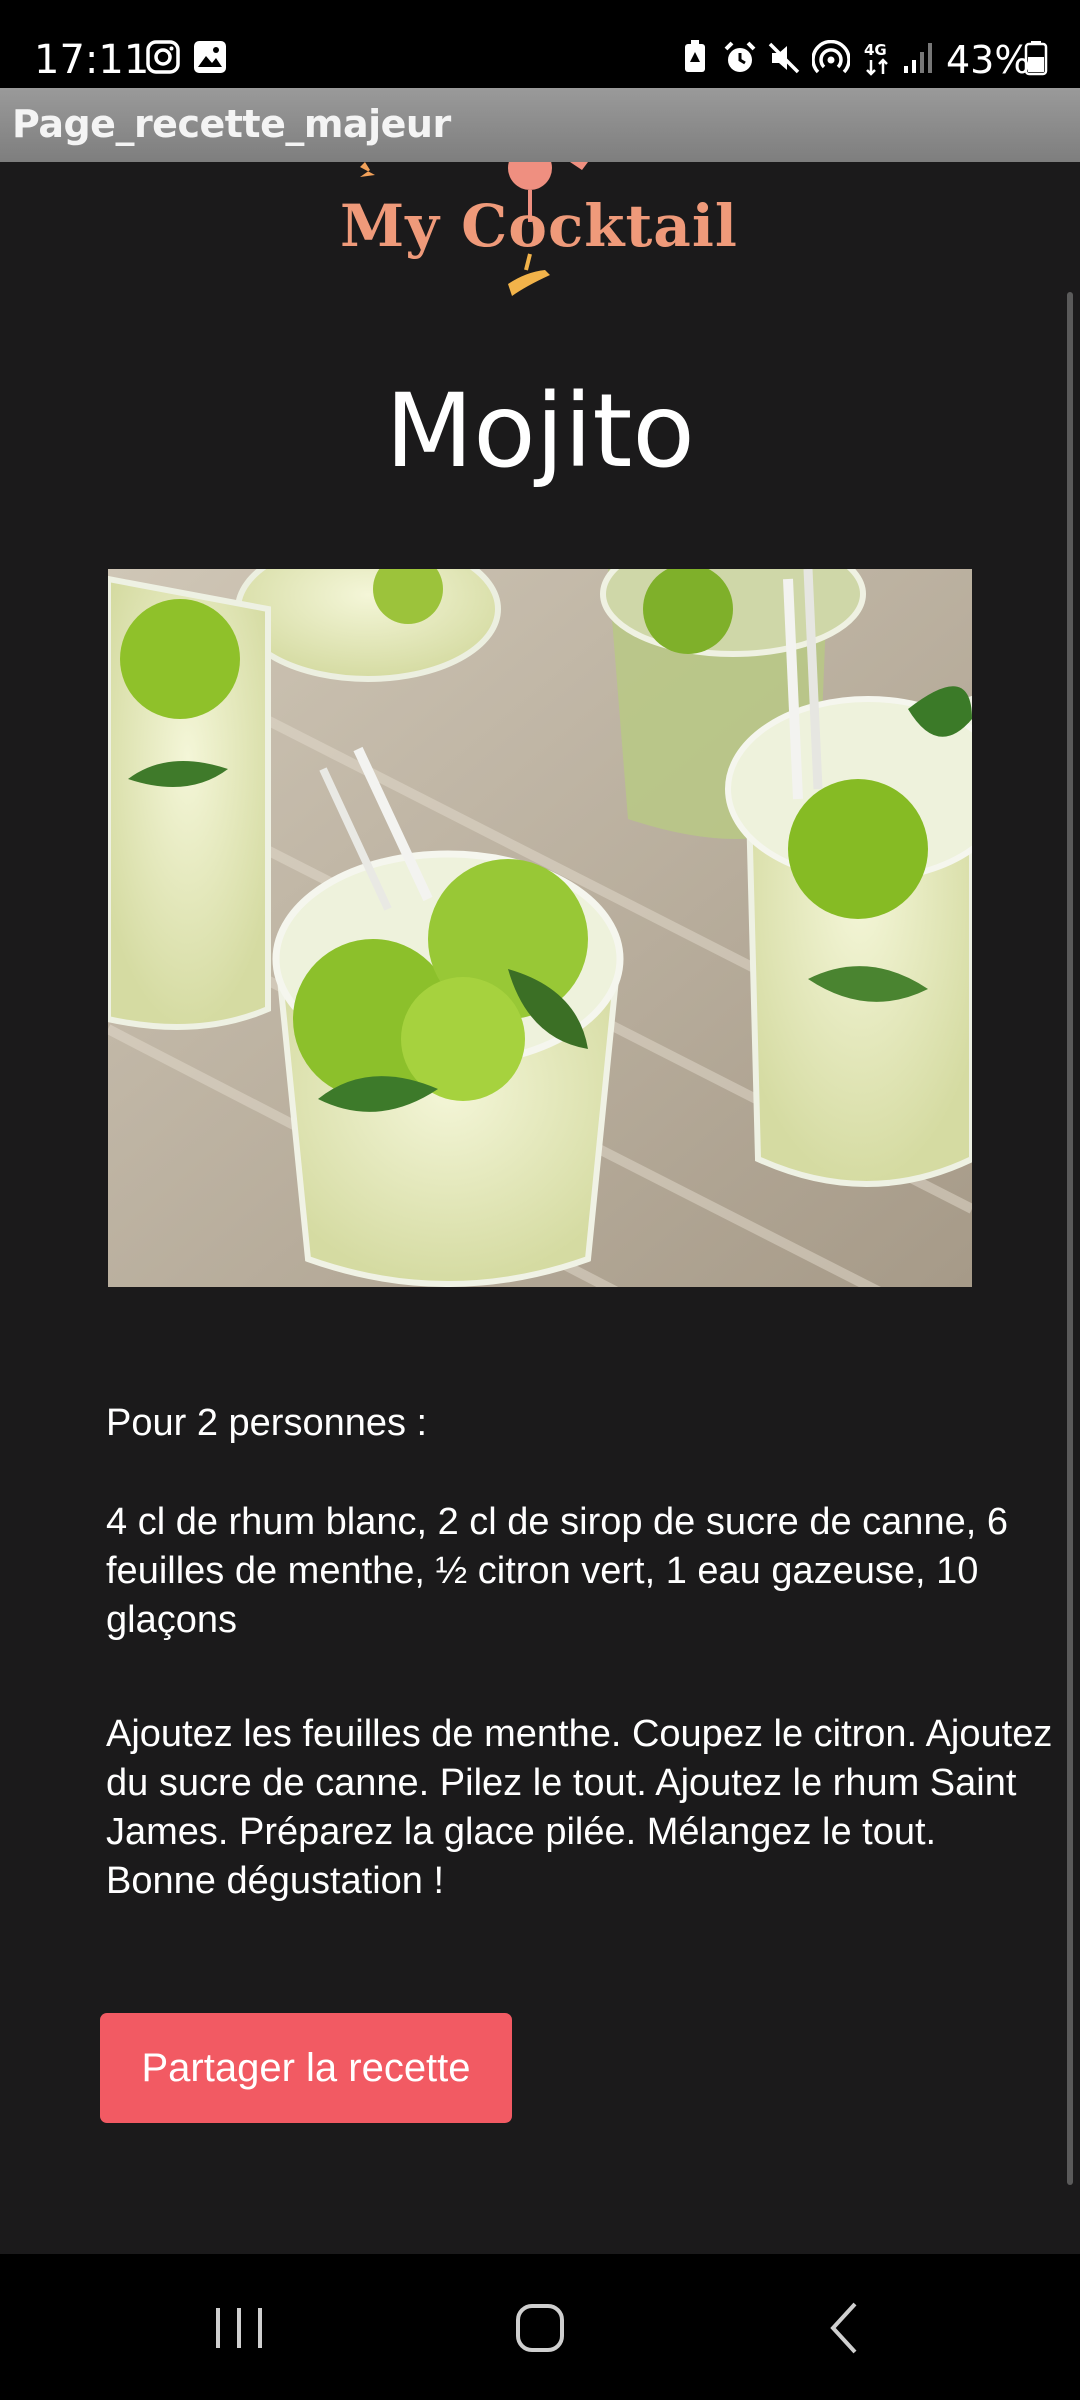 This screenshot has height=2400, width=1080. What do you see at coordinates (92, 60) in the screenshot?
I see `status-time: 17:11` at bounding box center [92, 60].